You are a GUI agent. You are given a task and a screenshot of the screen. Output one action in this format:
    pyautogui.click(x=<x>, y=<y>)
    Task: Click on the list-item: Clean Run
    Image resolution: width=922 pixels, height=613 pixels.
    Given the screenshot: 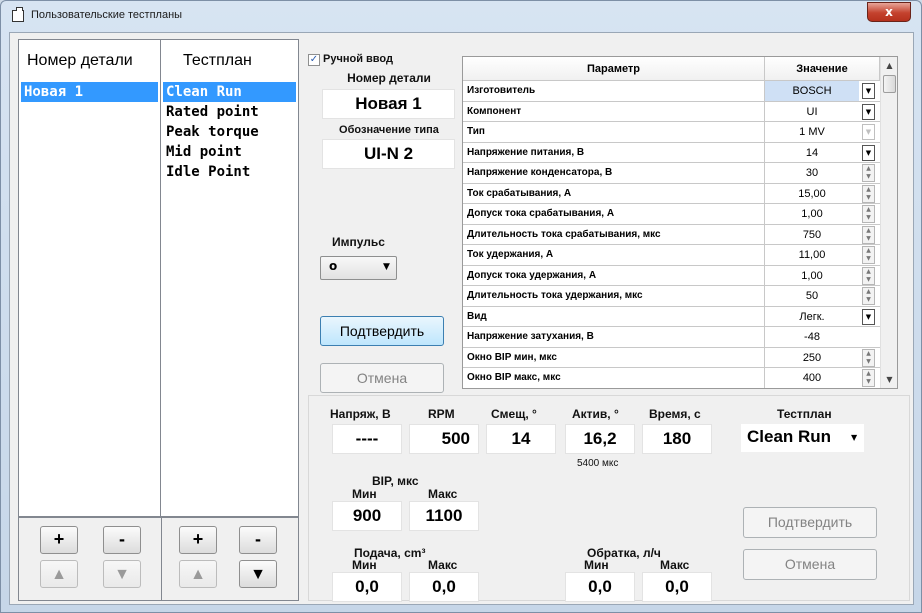 What is the action you would take?
    pyautogui.click(x=229, y=92)
    